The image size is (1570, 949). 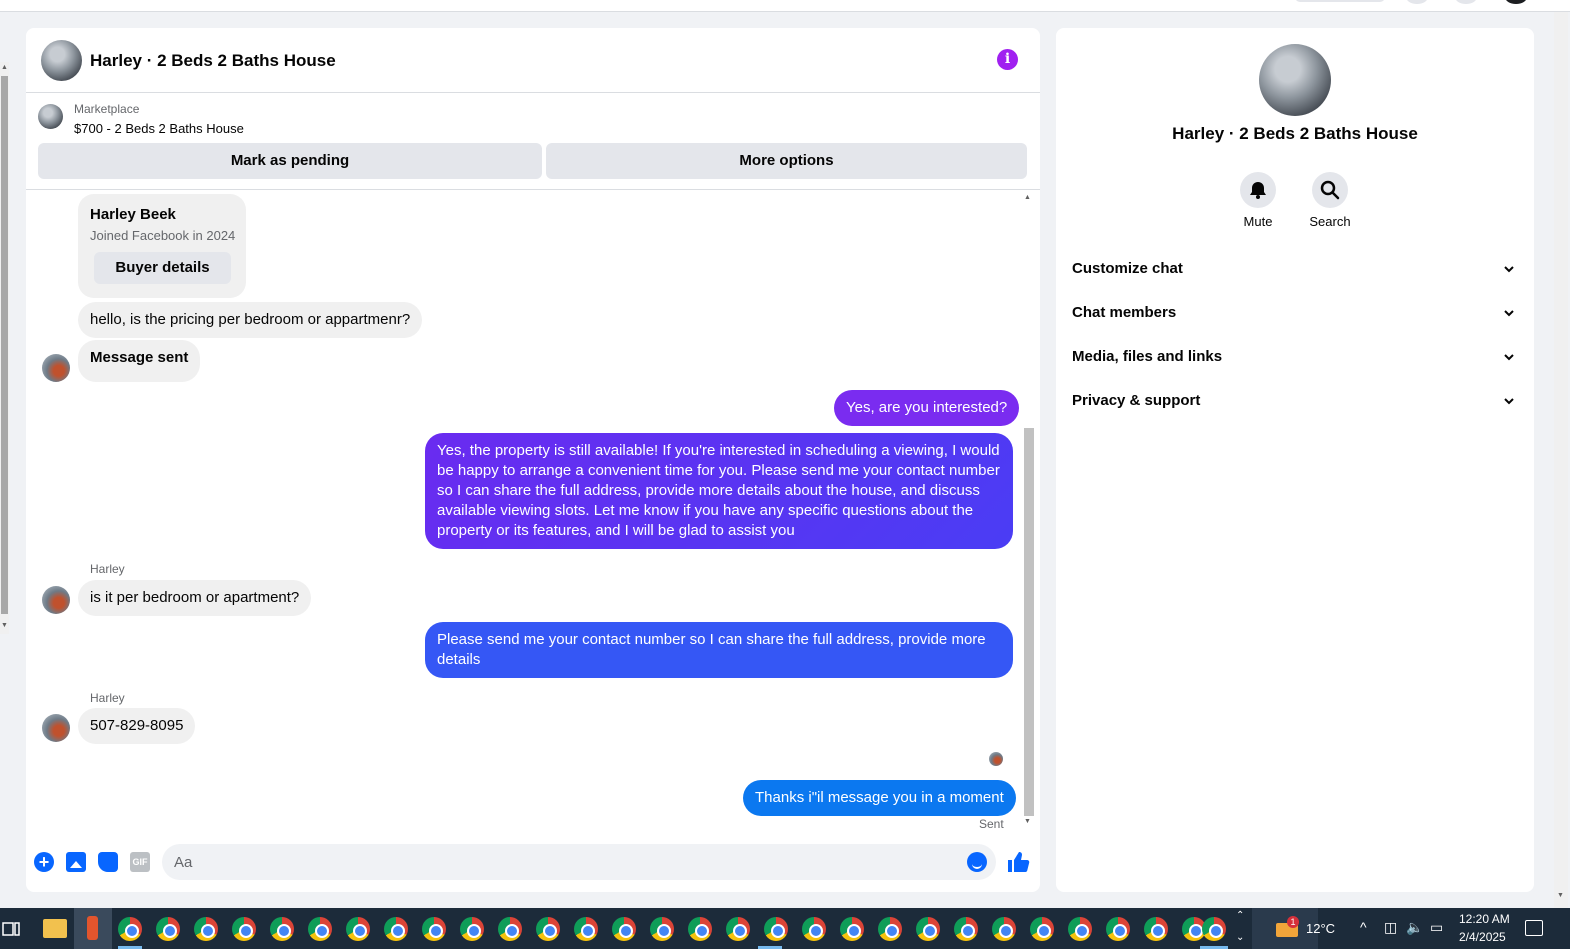 What do you see at coordinates (1007, 59) in the screenshot?
I see `info-icon: i` at bounding box center [1007, 59].